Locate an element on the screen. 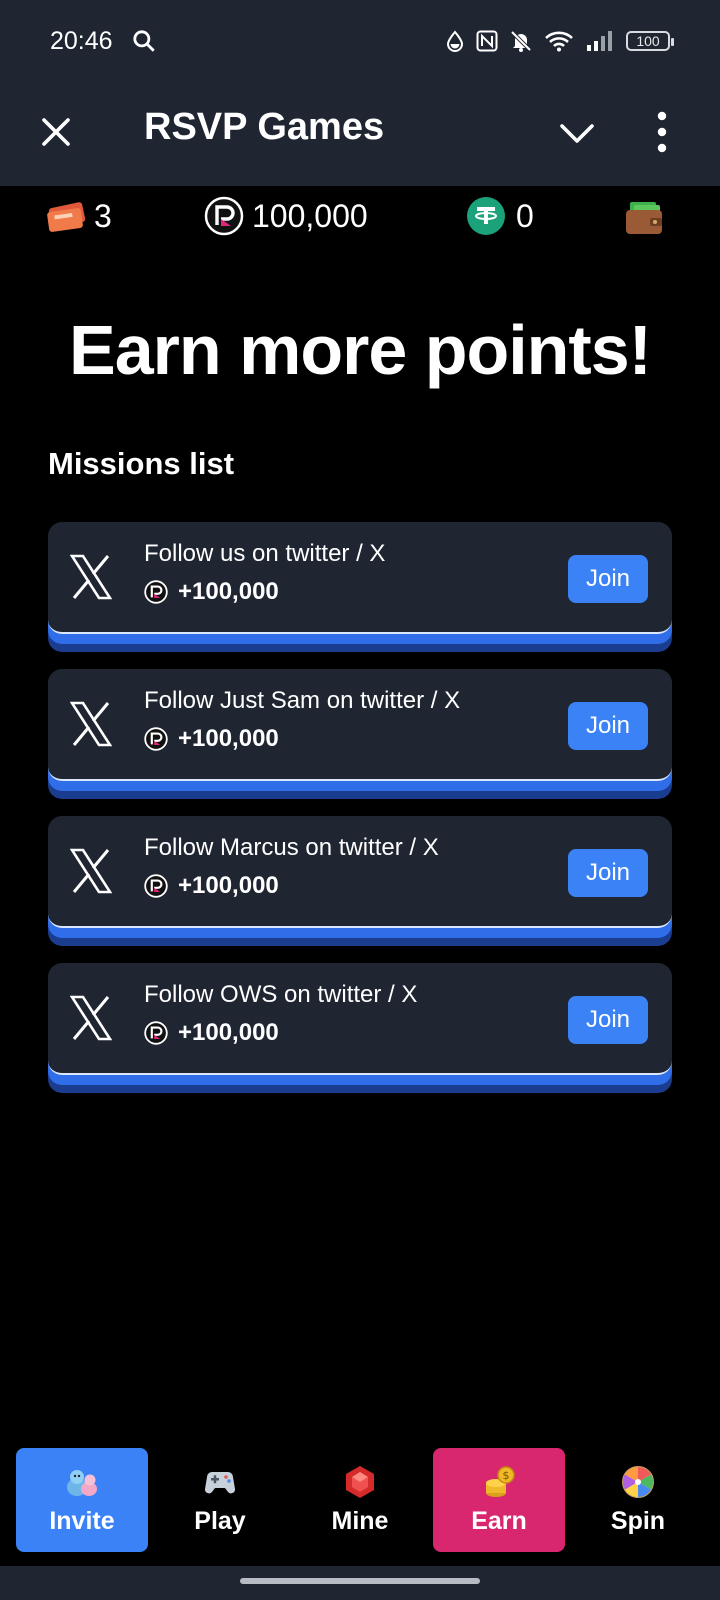 The height and width of the screenshot is (1600, 720). nav-mine-label: Mine is located at coordinates (360, 1520).